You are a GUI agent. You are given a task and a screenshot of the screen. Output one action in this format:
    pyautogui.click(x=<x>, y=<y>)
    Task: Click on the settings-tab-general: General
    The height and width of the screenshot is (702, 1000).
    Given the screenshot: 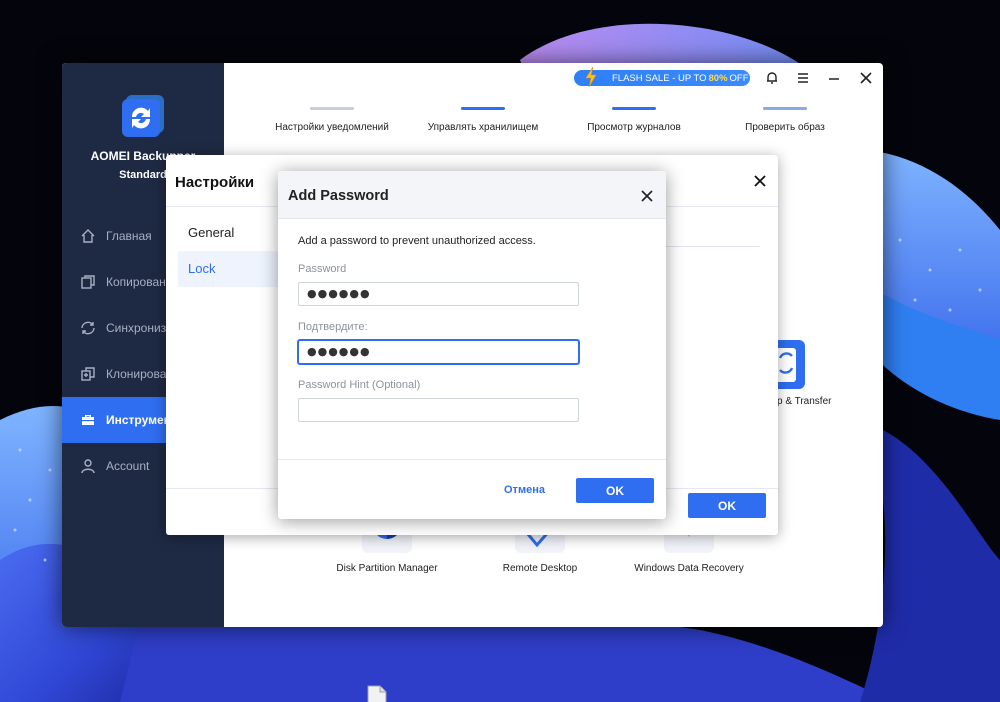 What is the action you would take?
    pyautogui.click(x=228, y=233)
    